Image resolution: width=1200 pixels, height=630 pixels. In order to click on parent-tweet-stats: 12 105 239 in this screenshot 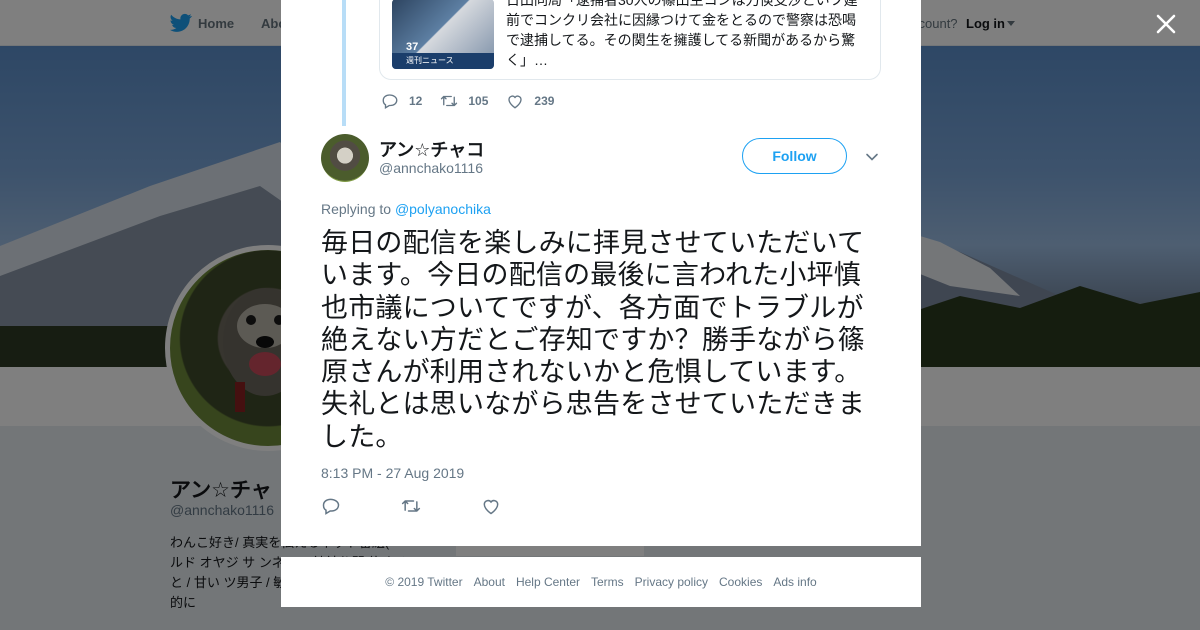, I will do `click(476, 101)`.